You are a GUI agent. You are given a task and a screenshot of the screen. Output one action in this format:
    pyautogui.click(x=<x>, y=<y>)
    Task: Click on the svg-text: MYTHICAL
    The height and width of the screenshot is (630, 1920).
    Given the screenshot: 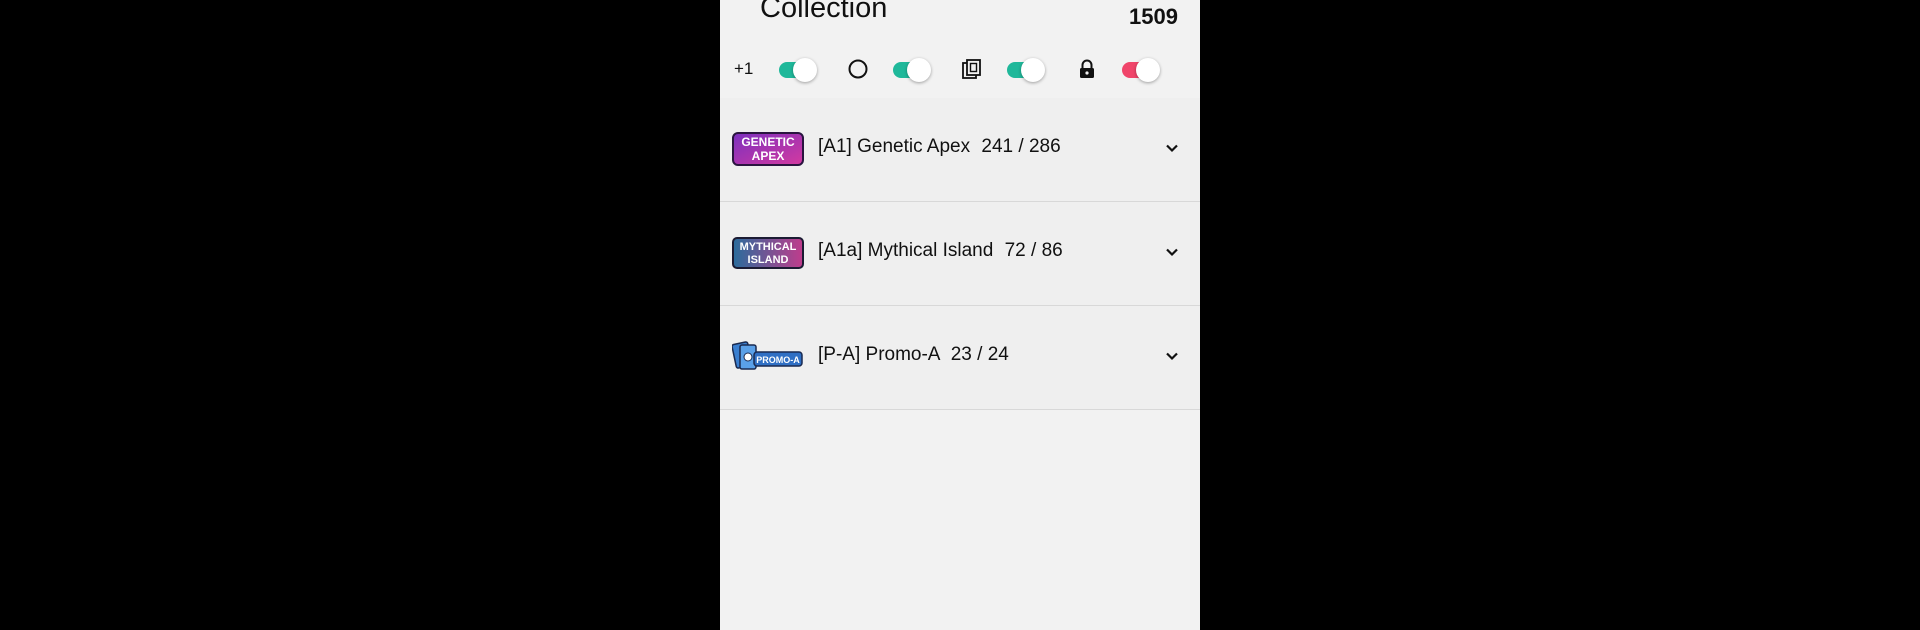 What is the action you would take?
    pyautogui.click(x=768, y=247)
    